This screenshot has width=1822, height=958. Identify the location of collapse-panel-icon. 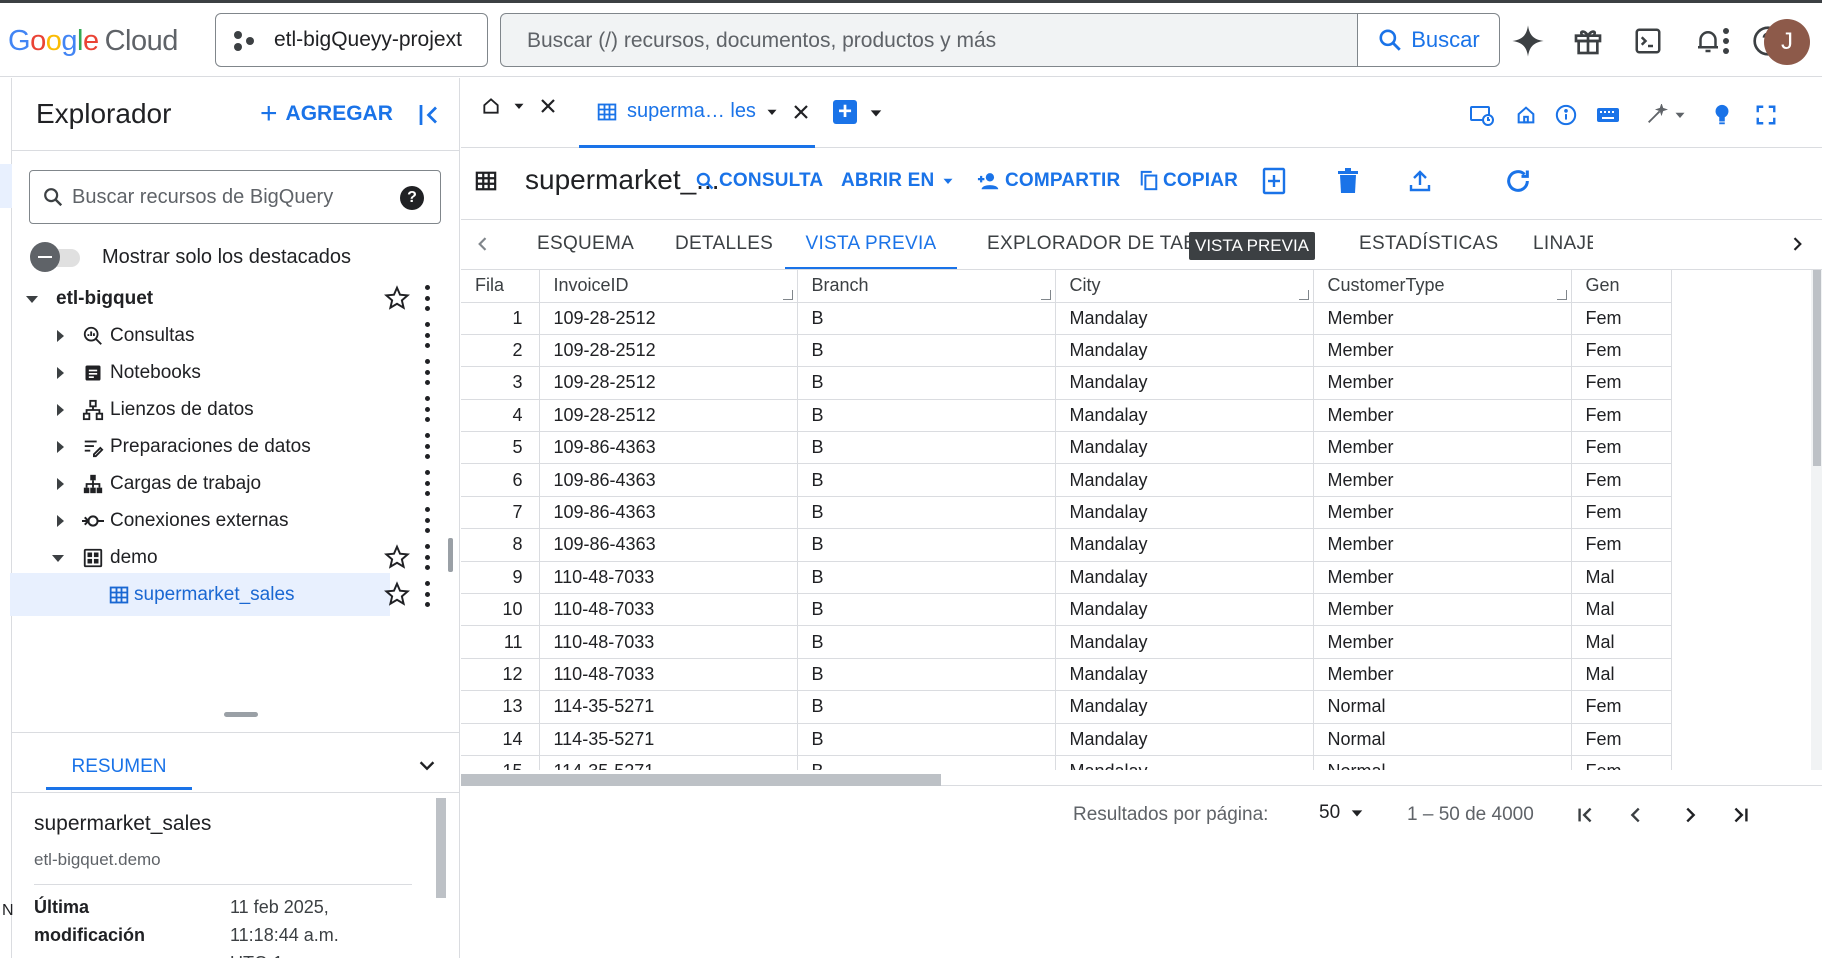
(432, 116).